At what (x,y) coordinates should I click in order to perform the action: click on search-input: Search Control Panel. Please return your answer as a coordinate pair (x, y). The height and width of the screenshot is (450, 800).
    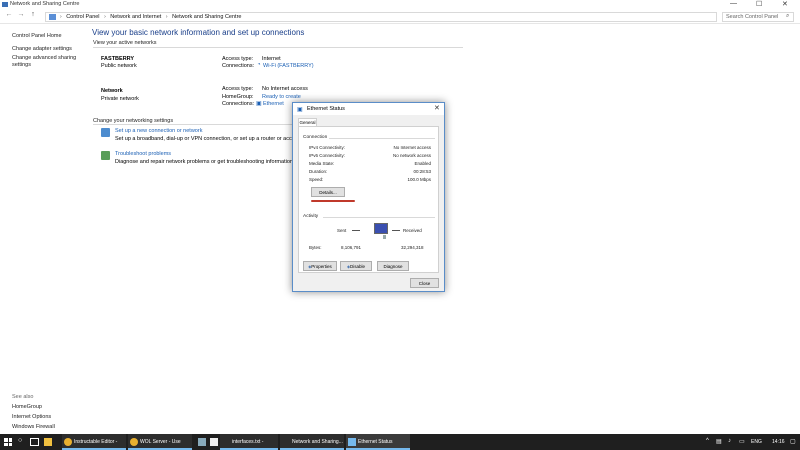
    Looking at the image, I should click on (758, 17).